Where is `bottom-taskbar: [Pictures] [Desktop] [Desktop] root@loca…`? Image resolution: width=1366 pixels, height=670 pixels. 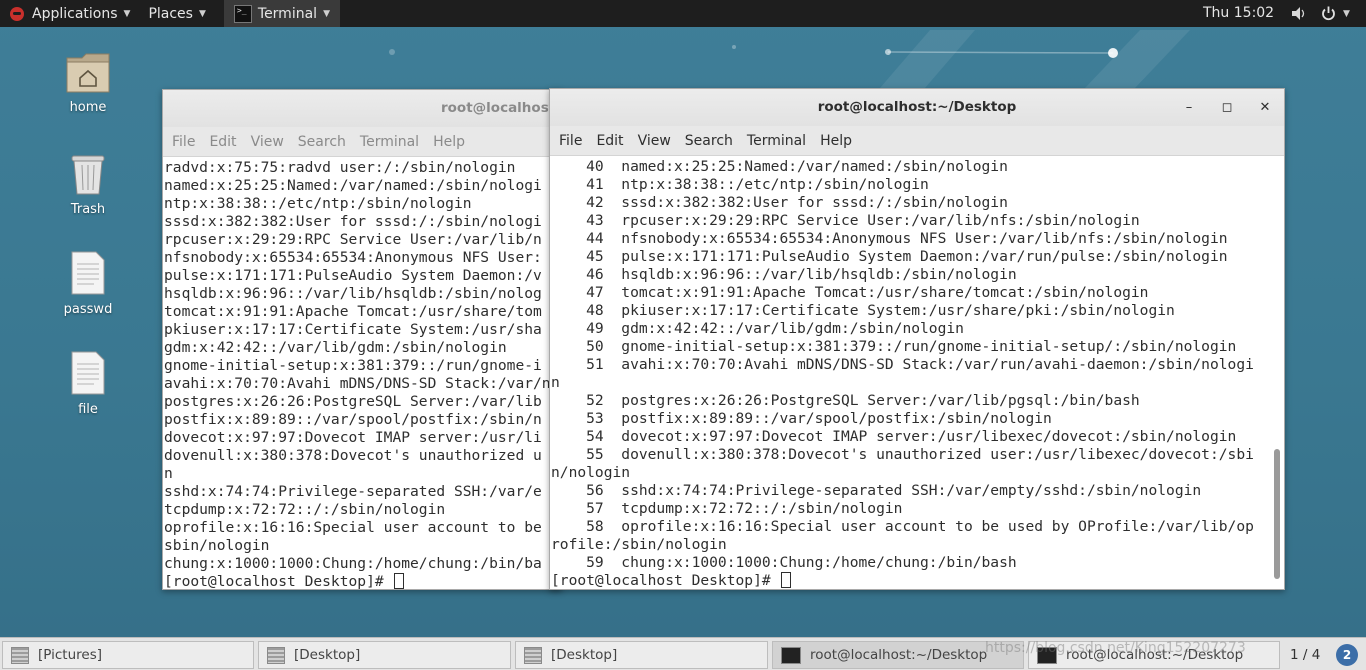
bottom-taskbar: [Pictures] [Desktop] [Desktop] root@loca… is located at coordinates (683, 653).